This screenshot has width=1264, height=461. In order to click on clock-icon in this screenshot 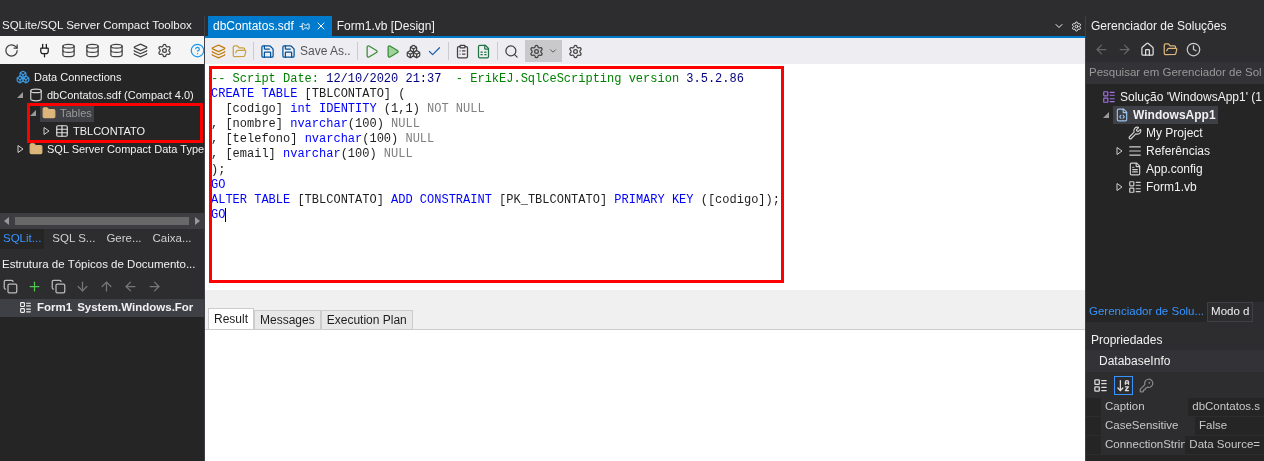, I will do `click(1193, 49)`.